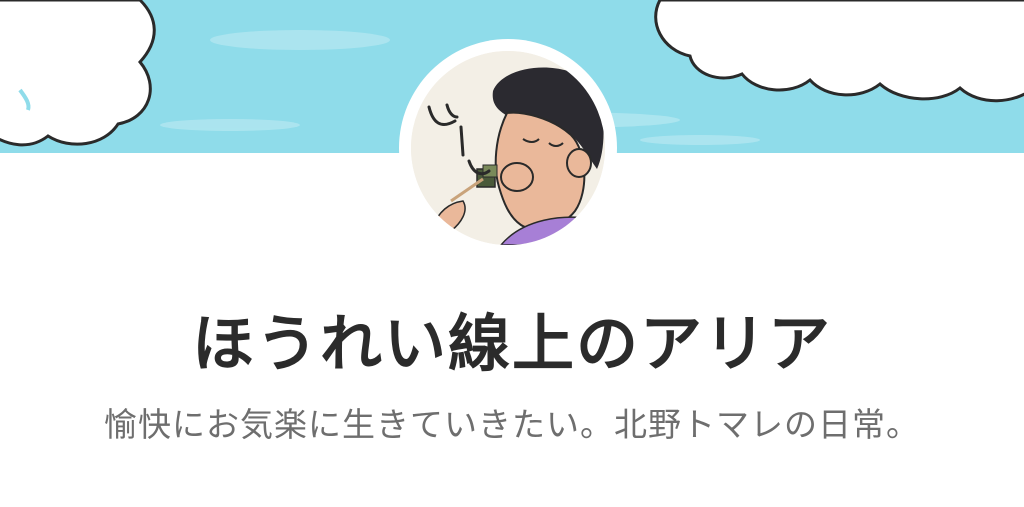 The width and height of the screenshot is (1024, 507). What do you see at coordinates (512, 424) in the screenshot?
I see `blog-description: 愉快にお気楽に生きていきたい。北野トマレの日常。` at bounding box center [512, 424].